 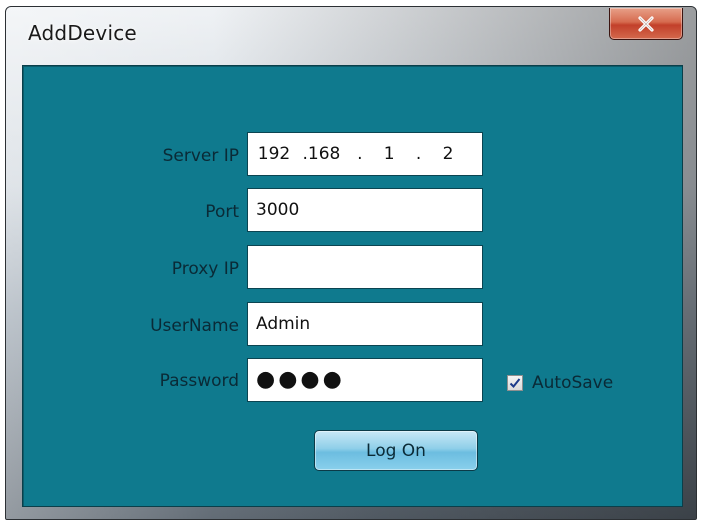 I want to click on proxy-ip-input, so click(x=365, y=267).